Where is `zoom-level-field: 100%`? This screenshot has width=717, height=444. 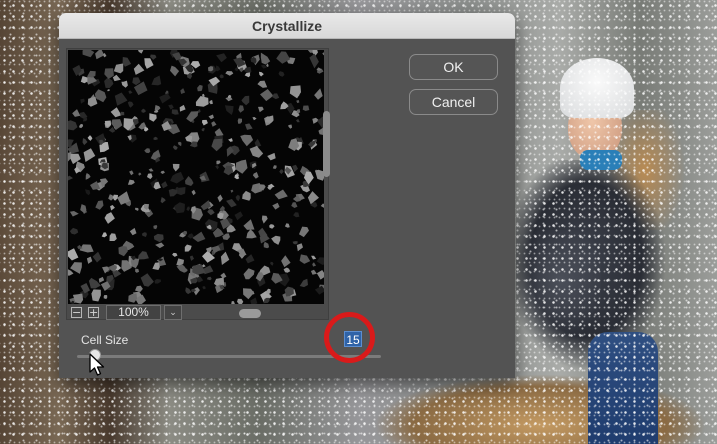 zoom-level-field: 100% is located at coordinates (133, 312).